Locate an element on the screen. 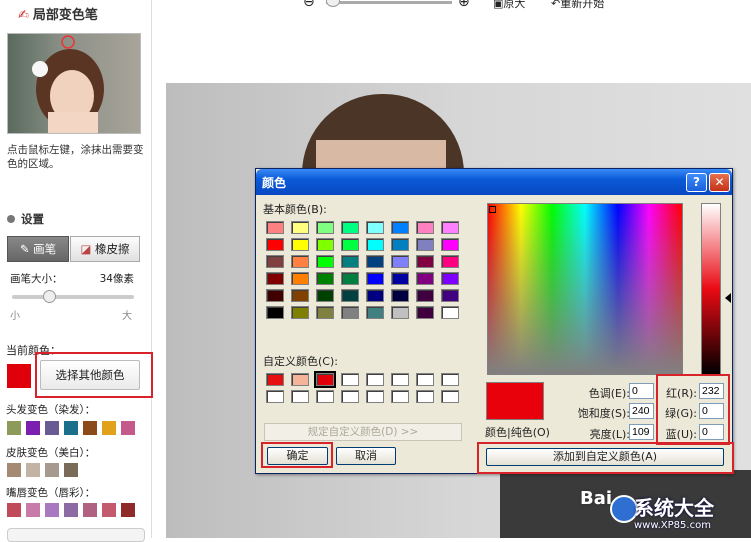 The height and width of the screenshot is (542, 751). brush-tab: ✎ 画笔 is located at coordinates (38, 249).